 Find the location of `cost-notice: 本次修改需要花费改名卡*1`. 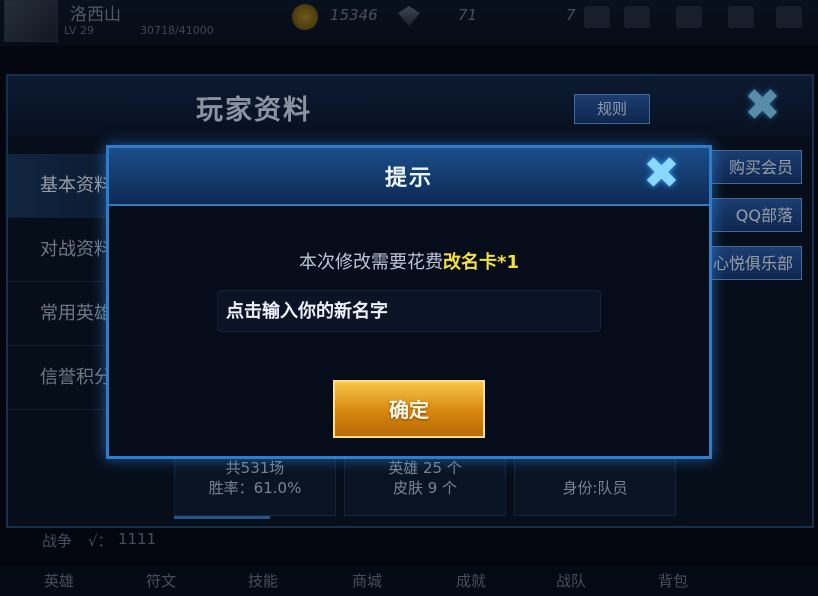

cost-notice: 本次修改需要花费改名卡*1 is located at coordinates (409, 261).